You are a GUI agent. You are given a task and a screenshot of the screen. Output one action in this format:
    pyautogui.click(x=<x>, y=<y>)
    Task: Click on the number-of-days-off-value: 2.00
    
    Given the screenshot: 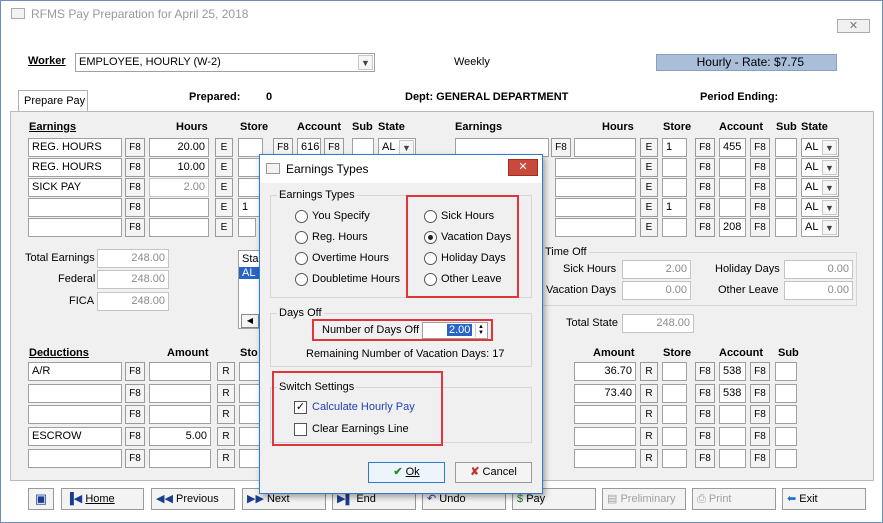 What is the action you would take?
    pyautogui.click(x=460, y=330)
    